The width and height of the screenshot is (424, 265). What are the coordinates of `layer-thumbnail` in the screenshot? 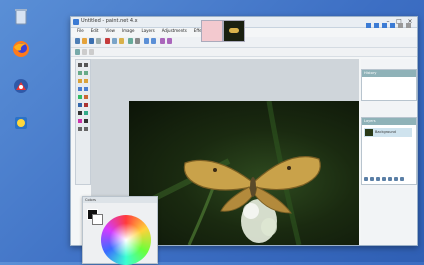 It's located at (369, 132).